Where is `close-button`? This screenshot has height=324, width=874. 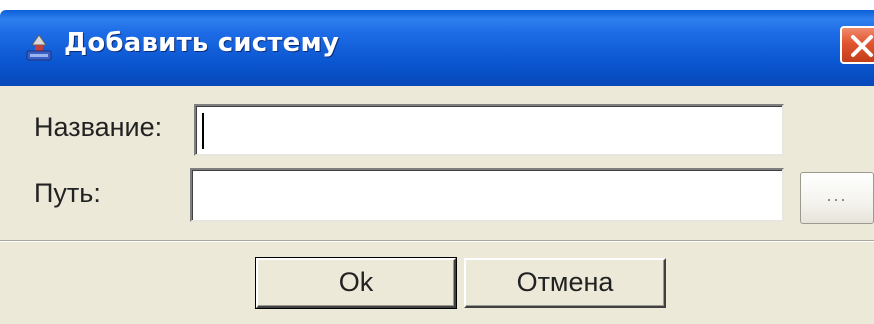
close-button is located at coordinates (857, 45).